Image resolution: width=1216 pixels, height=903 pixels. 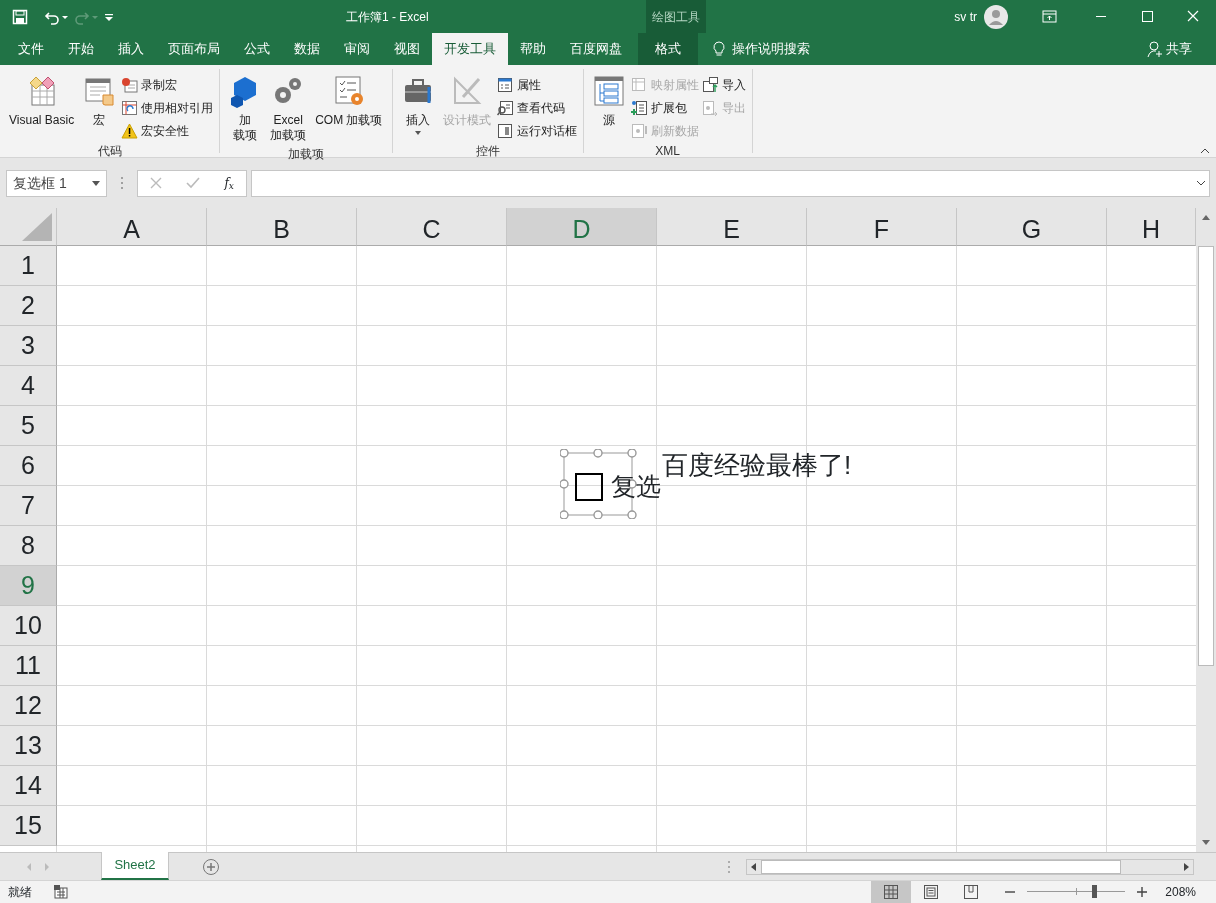 What do you see at coordinates (596, 49) in the screenshot?
I see `ribbon-tab: 百度网盘` at bounding box center [596, 49].